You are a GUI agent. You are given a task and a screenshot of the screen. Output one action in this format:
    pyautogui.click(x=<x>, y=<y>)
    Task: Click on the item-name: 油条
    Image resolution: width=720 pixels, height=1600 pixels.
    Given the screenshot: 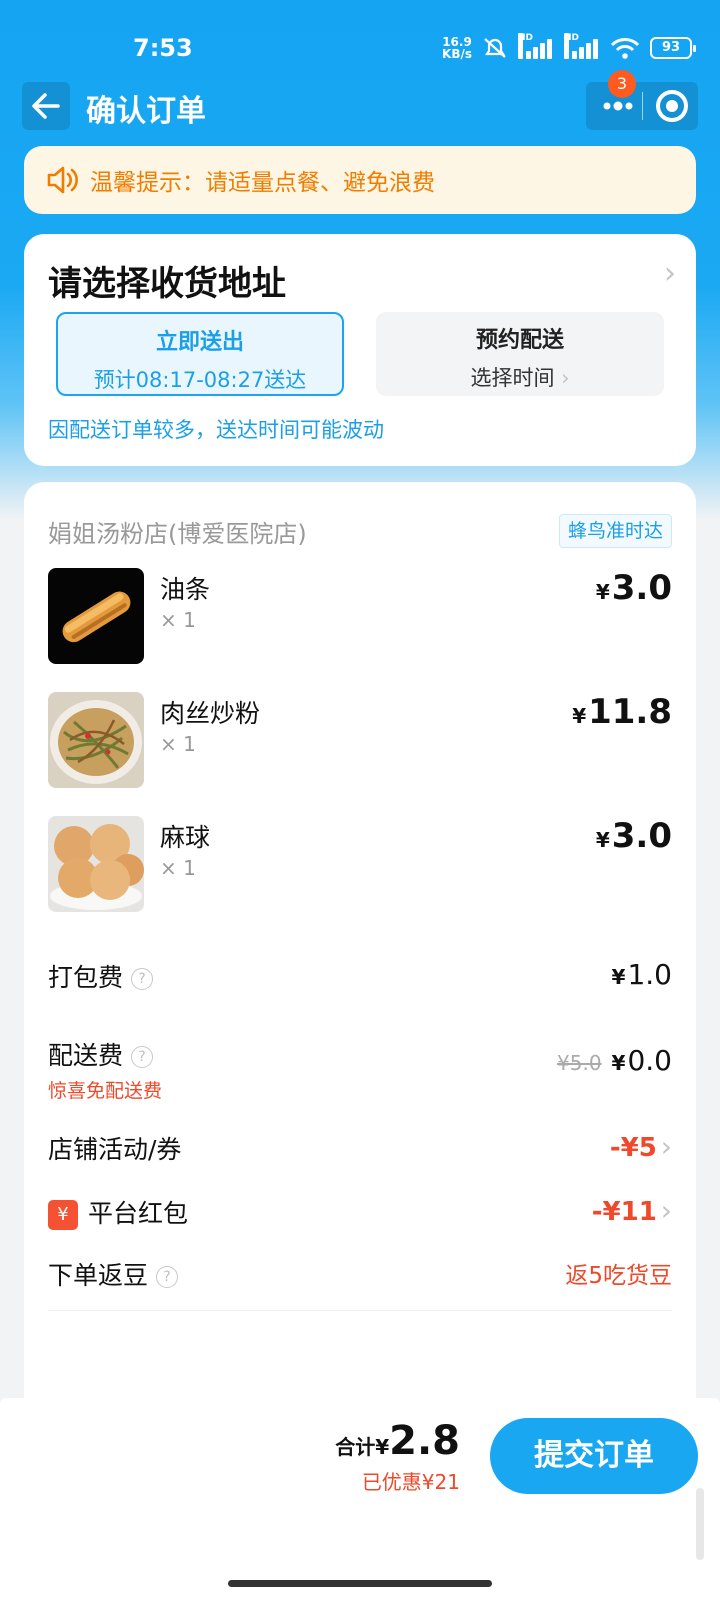 What is the action you would take?
    pyautogui.click(x=185, y=589)
    